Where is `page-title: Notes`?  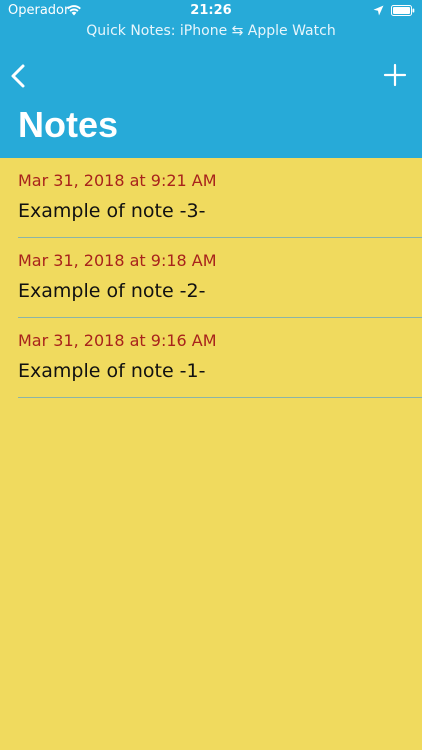
page-title: Notes is located at coordinates (68, 124).